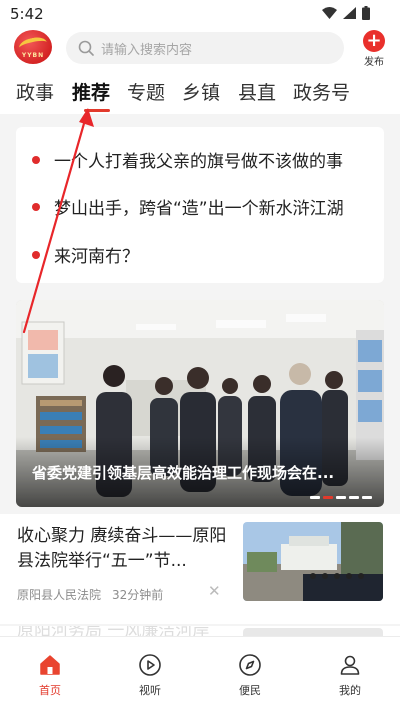 The image size is (400, 711). I want to click on tab-county-departments: 县直, so click(257, 91).